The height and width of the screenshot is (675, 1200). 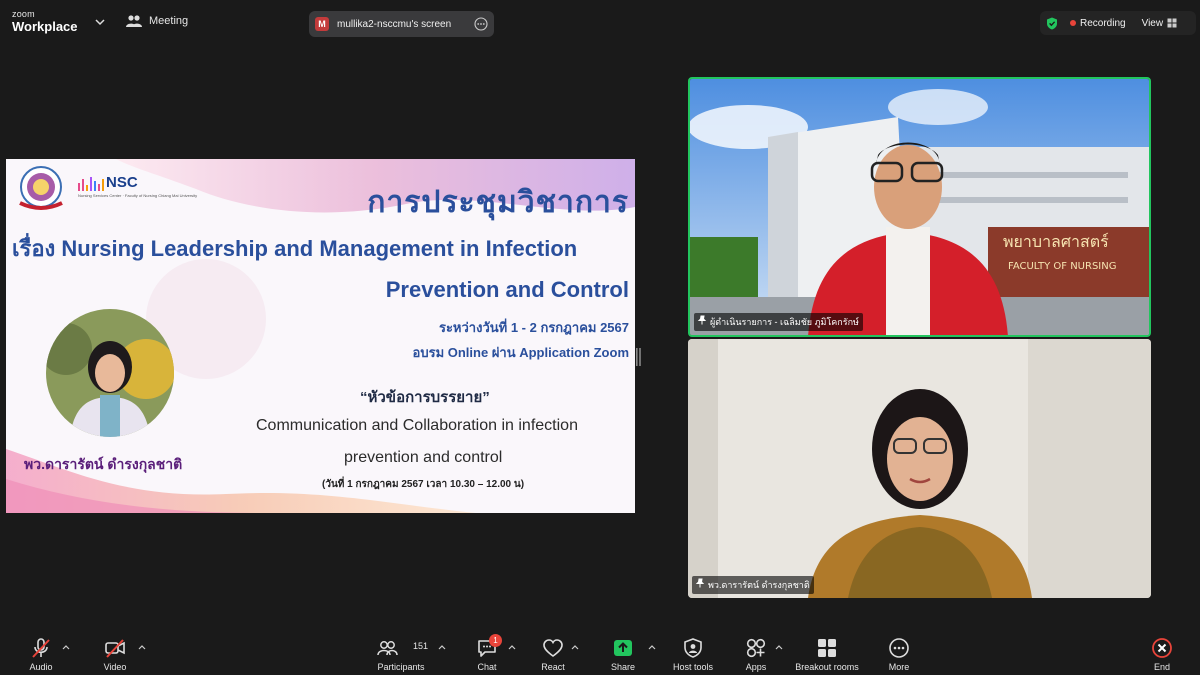 I want to click on host-name-tag: ผู้ดำเนินรายการ - เฉลิมชัย ภูมิโคกรักษ์, so click(x=778, y=322).